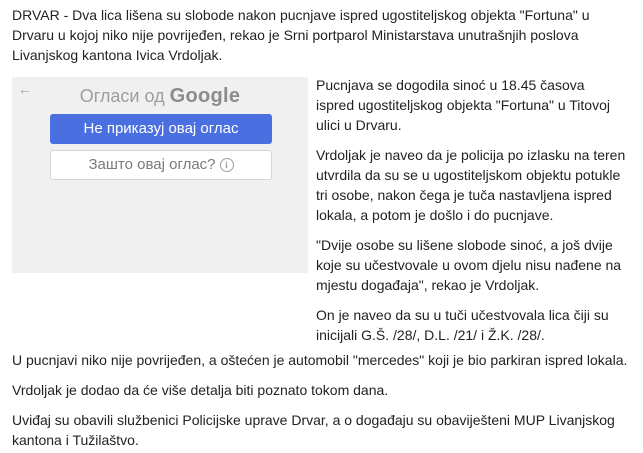  I want to click on hide-ad-button: Не приказуј овај оглас, so click(161, 129).